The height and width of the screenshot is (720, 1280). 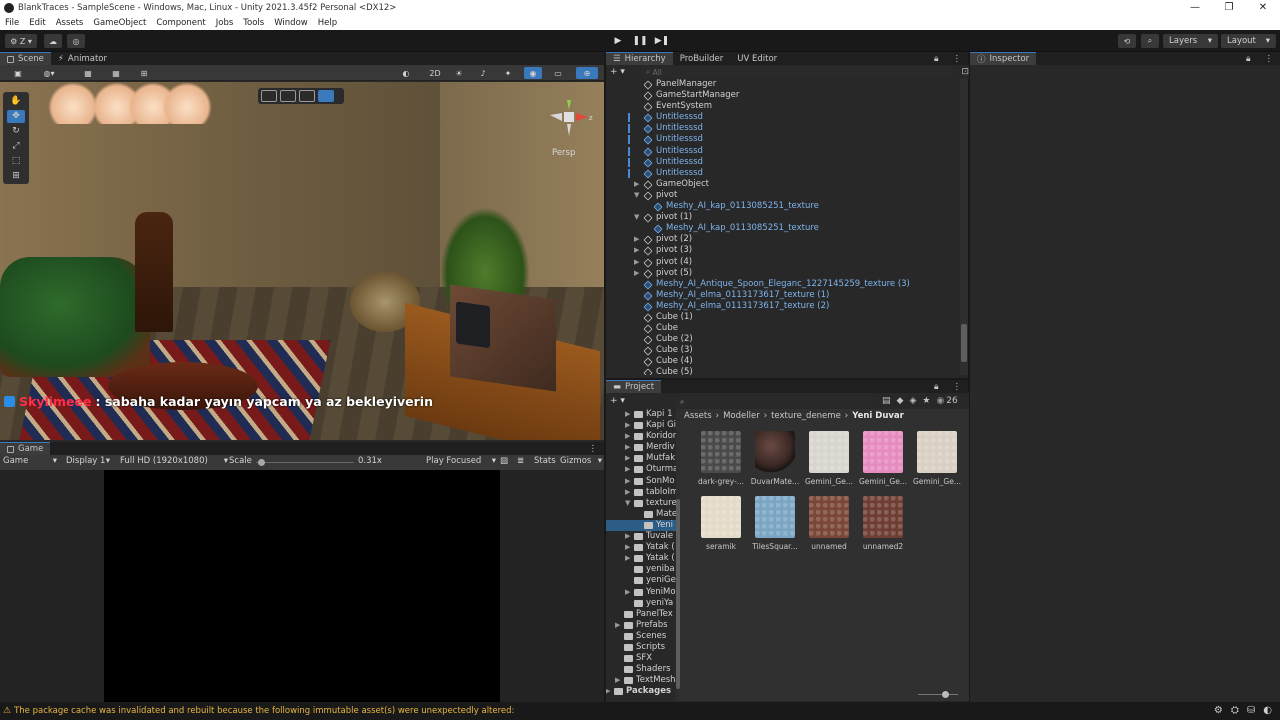 What do you see at coordinates (639, 58) in the screenshot?
I see `tab-hierarchy: ☰ Hierarchy` at bounding box center [639, 58].